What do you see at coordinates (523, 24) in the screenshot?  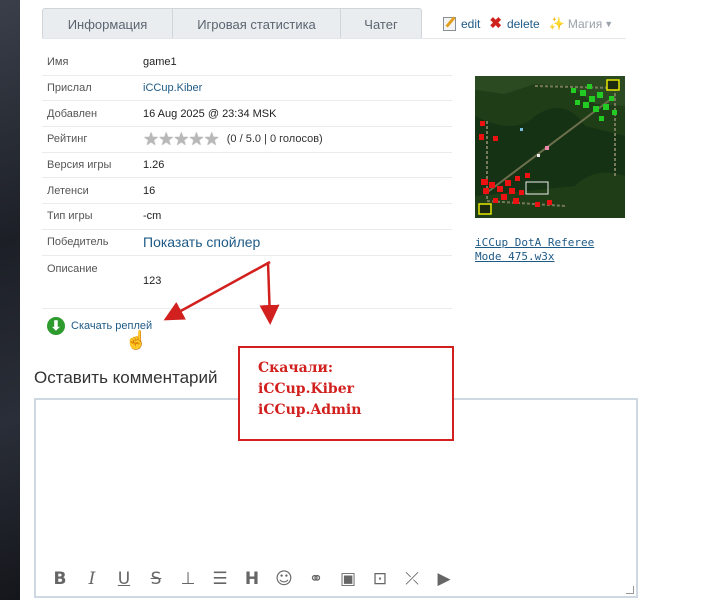 I see `delete-label: delete` at bounding box center [523, 24].